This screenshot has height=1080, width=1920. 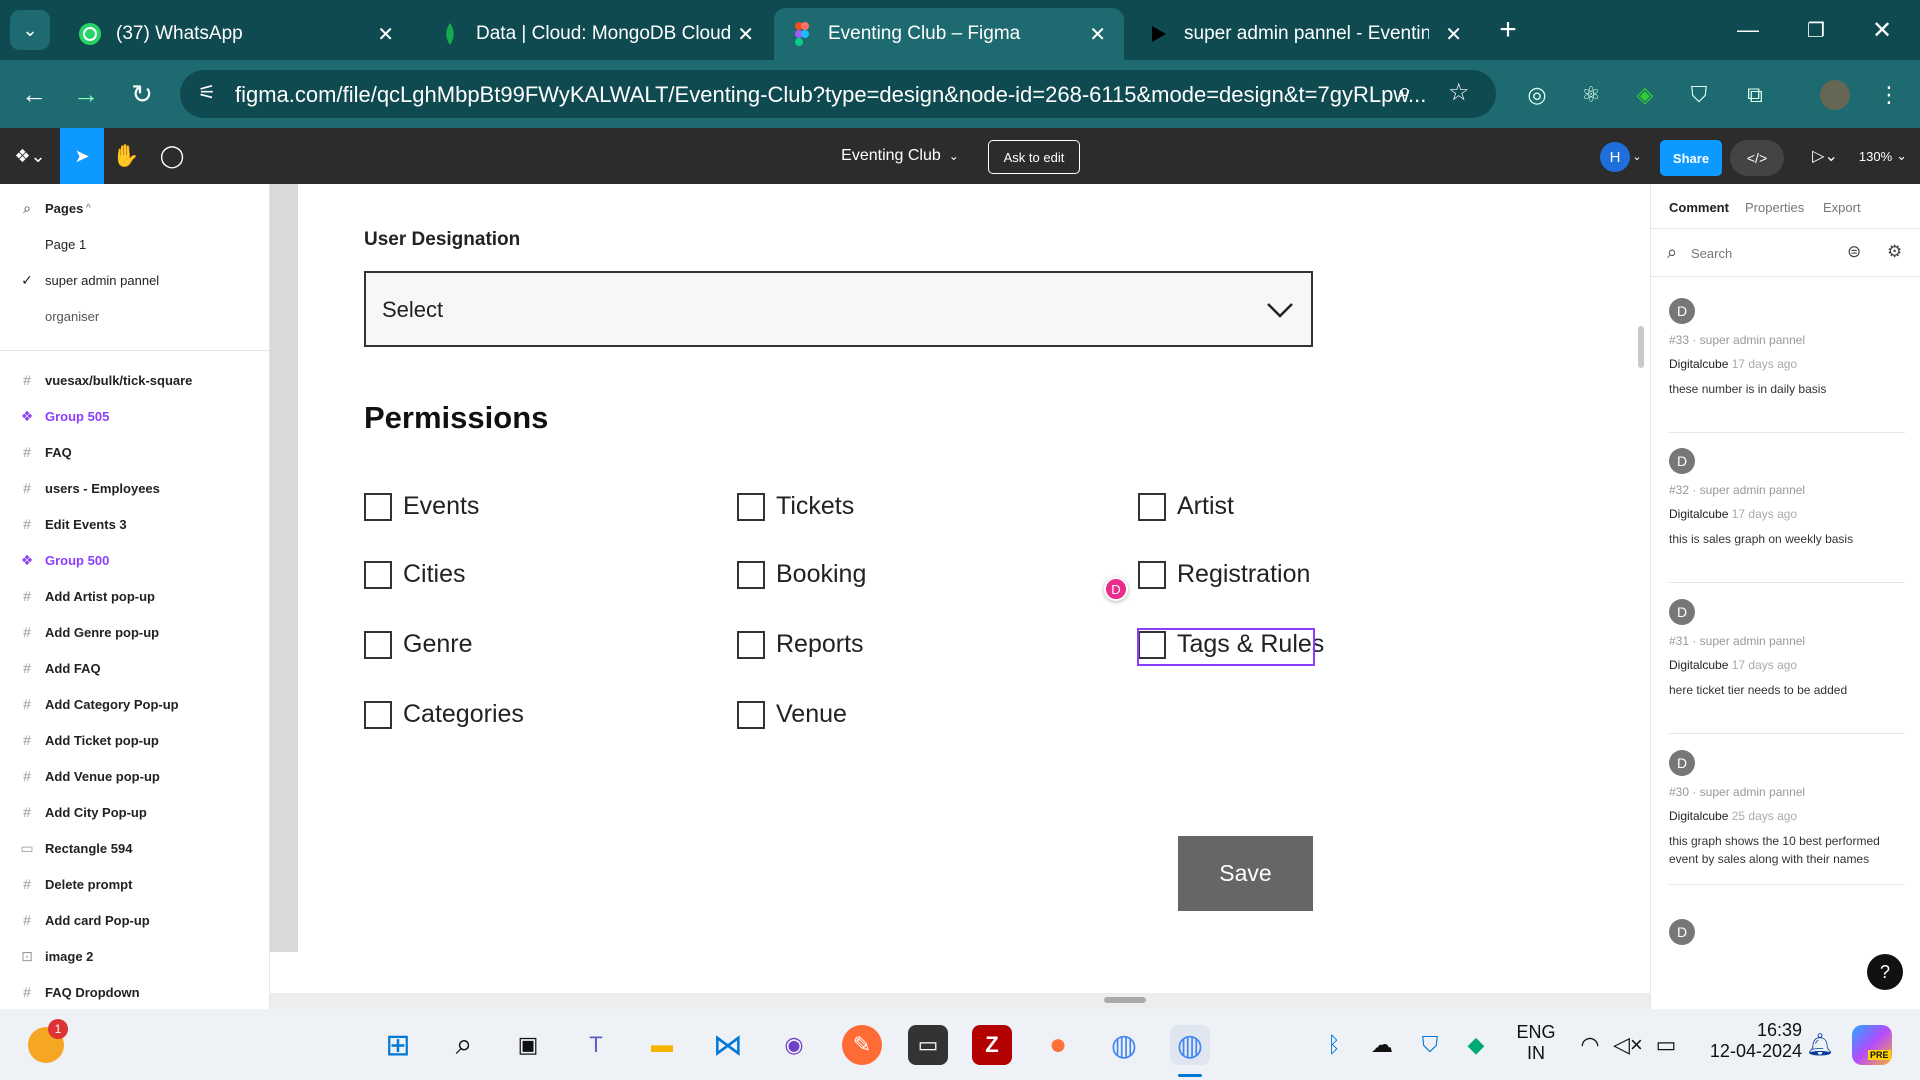 I want to click on layer-item: ⊡ image 2, so click(x=135, y=956).